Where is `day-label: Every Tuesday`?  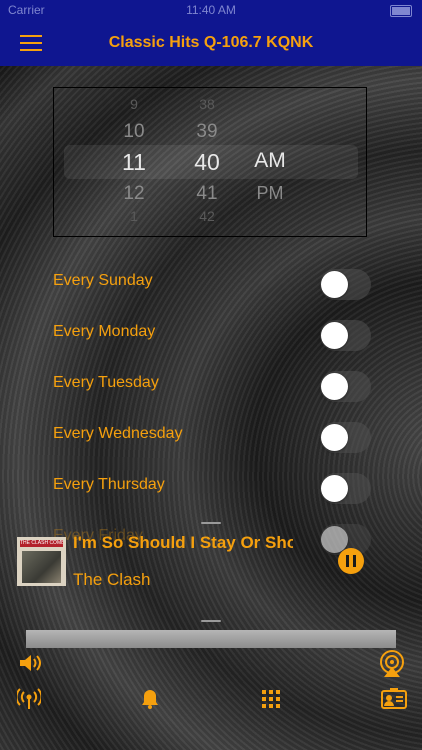 day-label: Every Tuesday is located at coordinates (106, 382).